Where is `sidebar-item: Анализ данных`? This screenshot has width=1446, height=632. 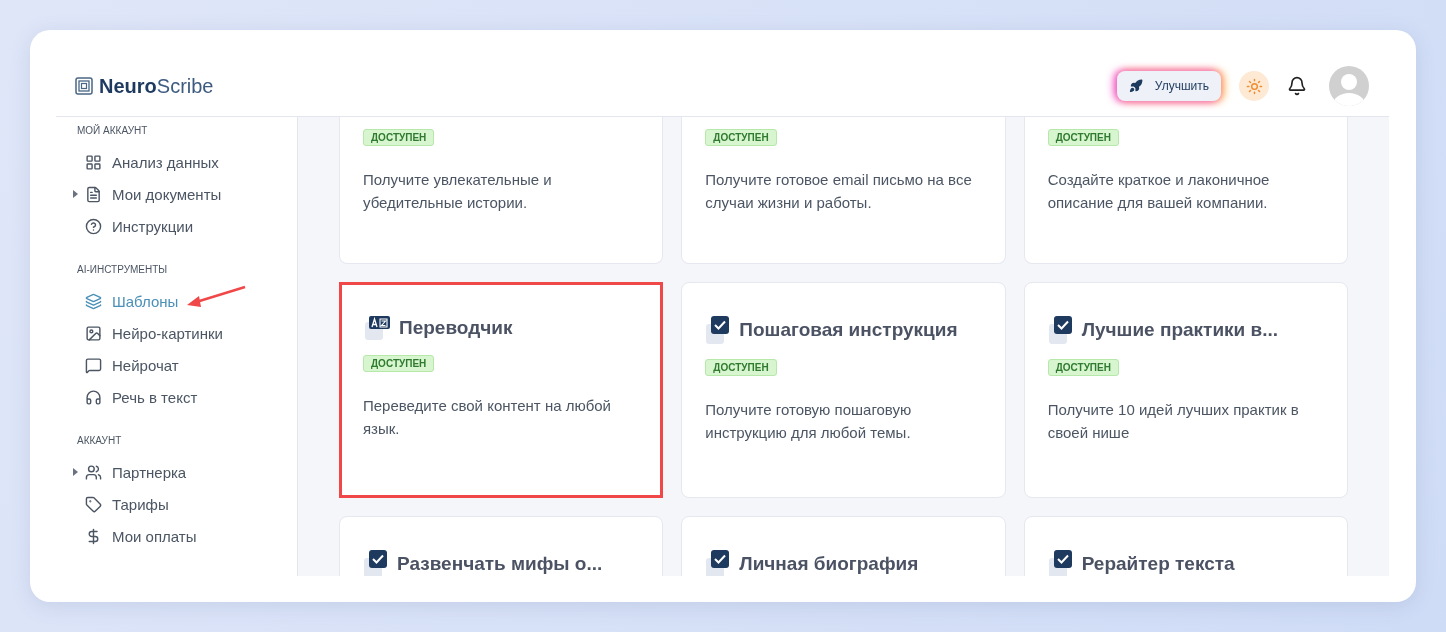
sidebar-item: Анализ данных is located at coordinates (187, 162).